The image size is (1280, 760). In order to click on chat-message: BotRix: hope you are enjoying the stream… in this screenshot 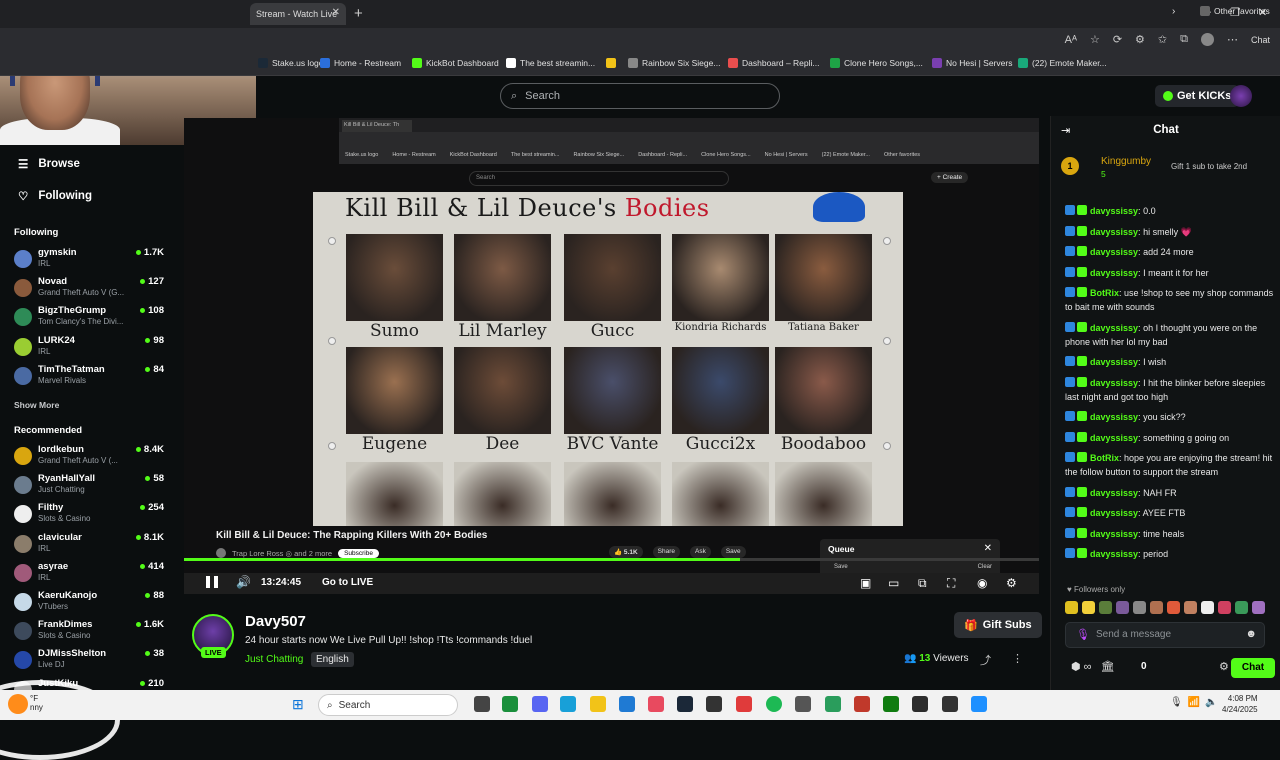, I will do `click(1170, 465)`.